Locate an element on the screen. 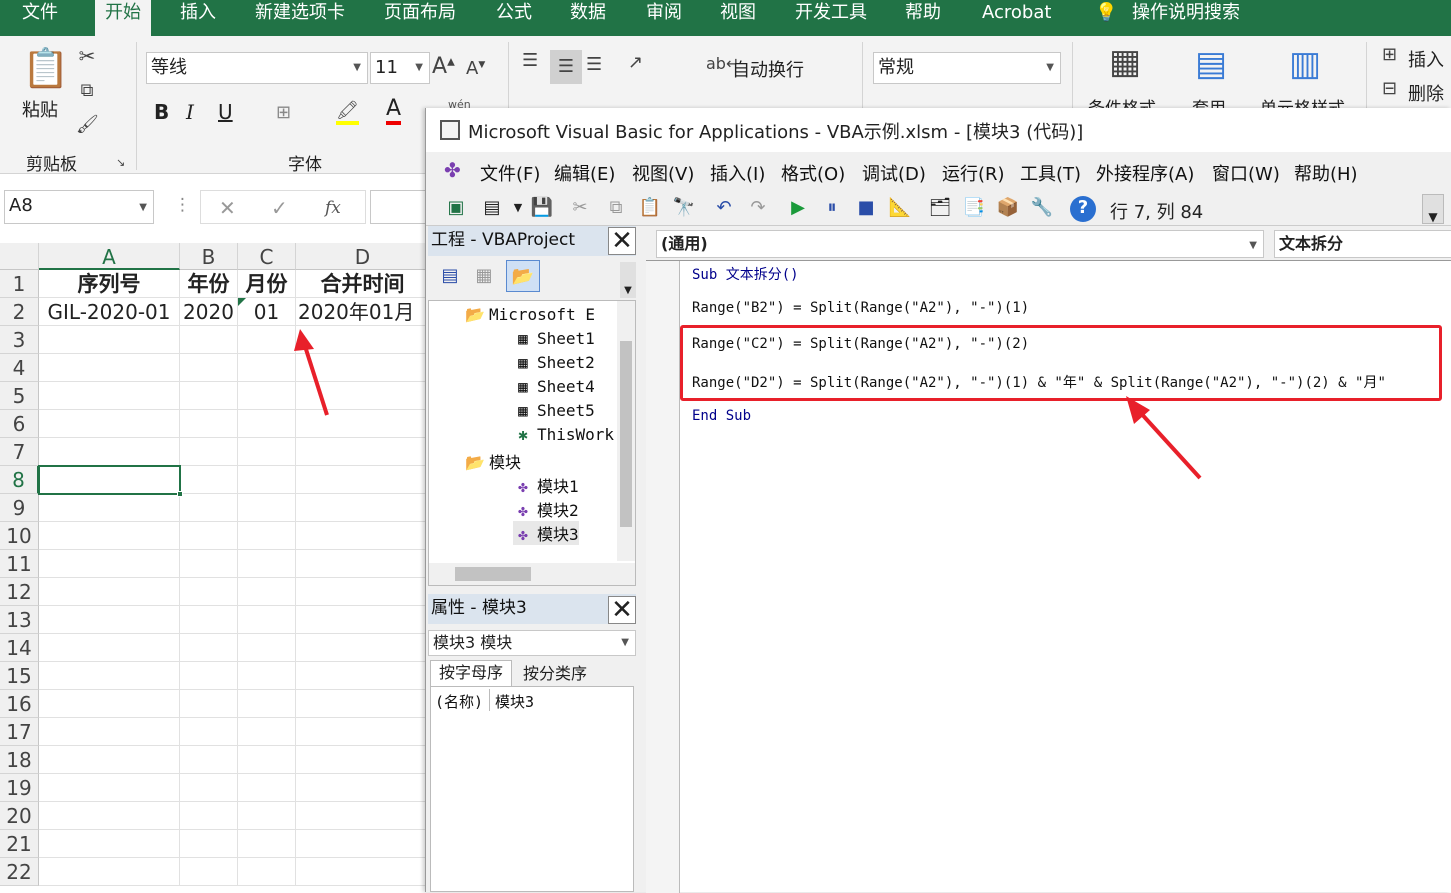 The width and height of the screenshot is (1451, 893). row-header: 19 is located at coordinates (19, 788).